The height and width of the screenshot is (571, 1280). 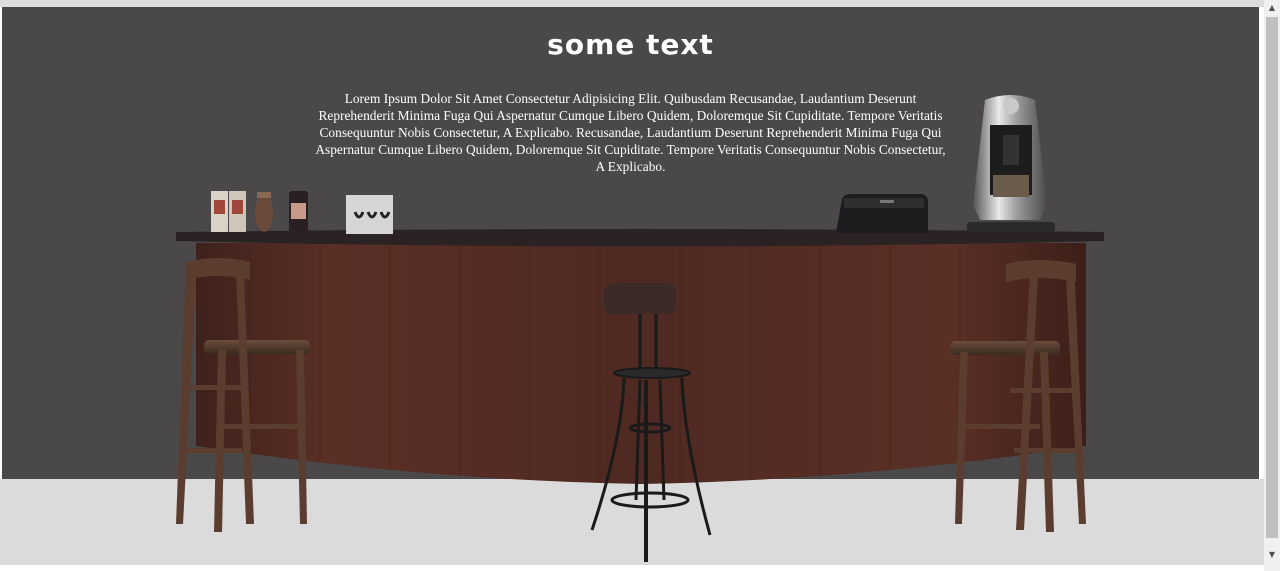 What do you see at coordinates (1272, 8) in the screenshot?
I see `scroll-up-arrow-icon: ▲` at bounding box center [1272, 8].